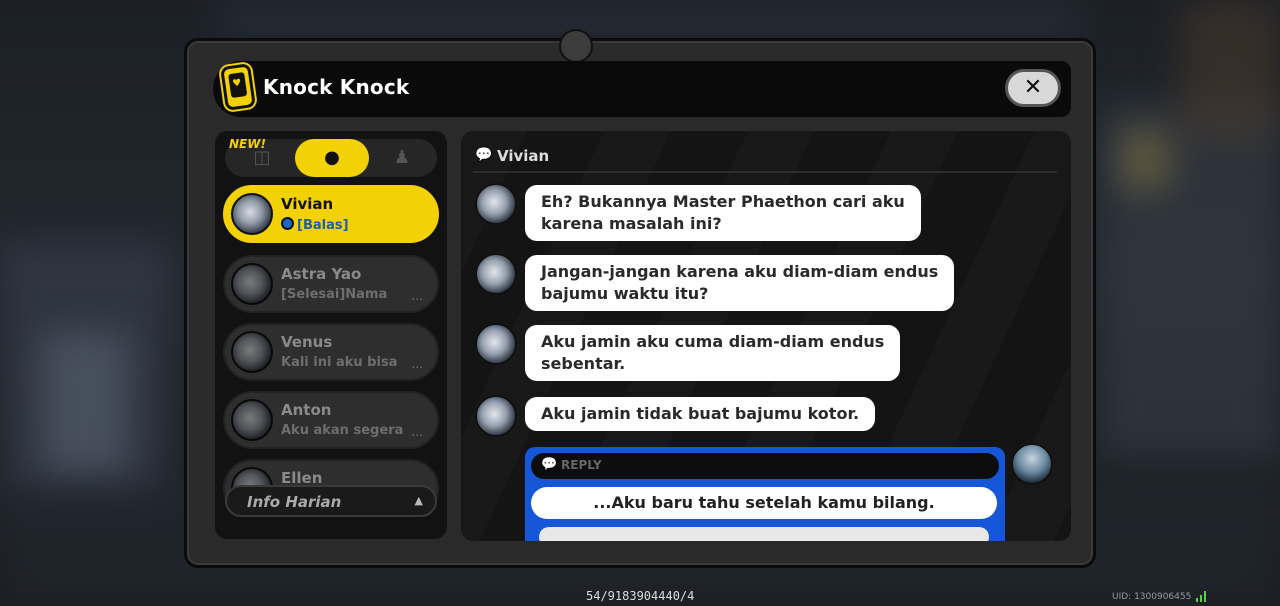  I want to click on daily-info-button: Info Harian ▲, so click(331, 501).